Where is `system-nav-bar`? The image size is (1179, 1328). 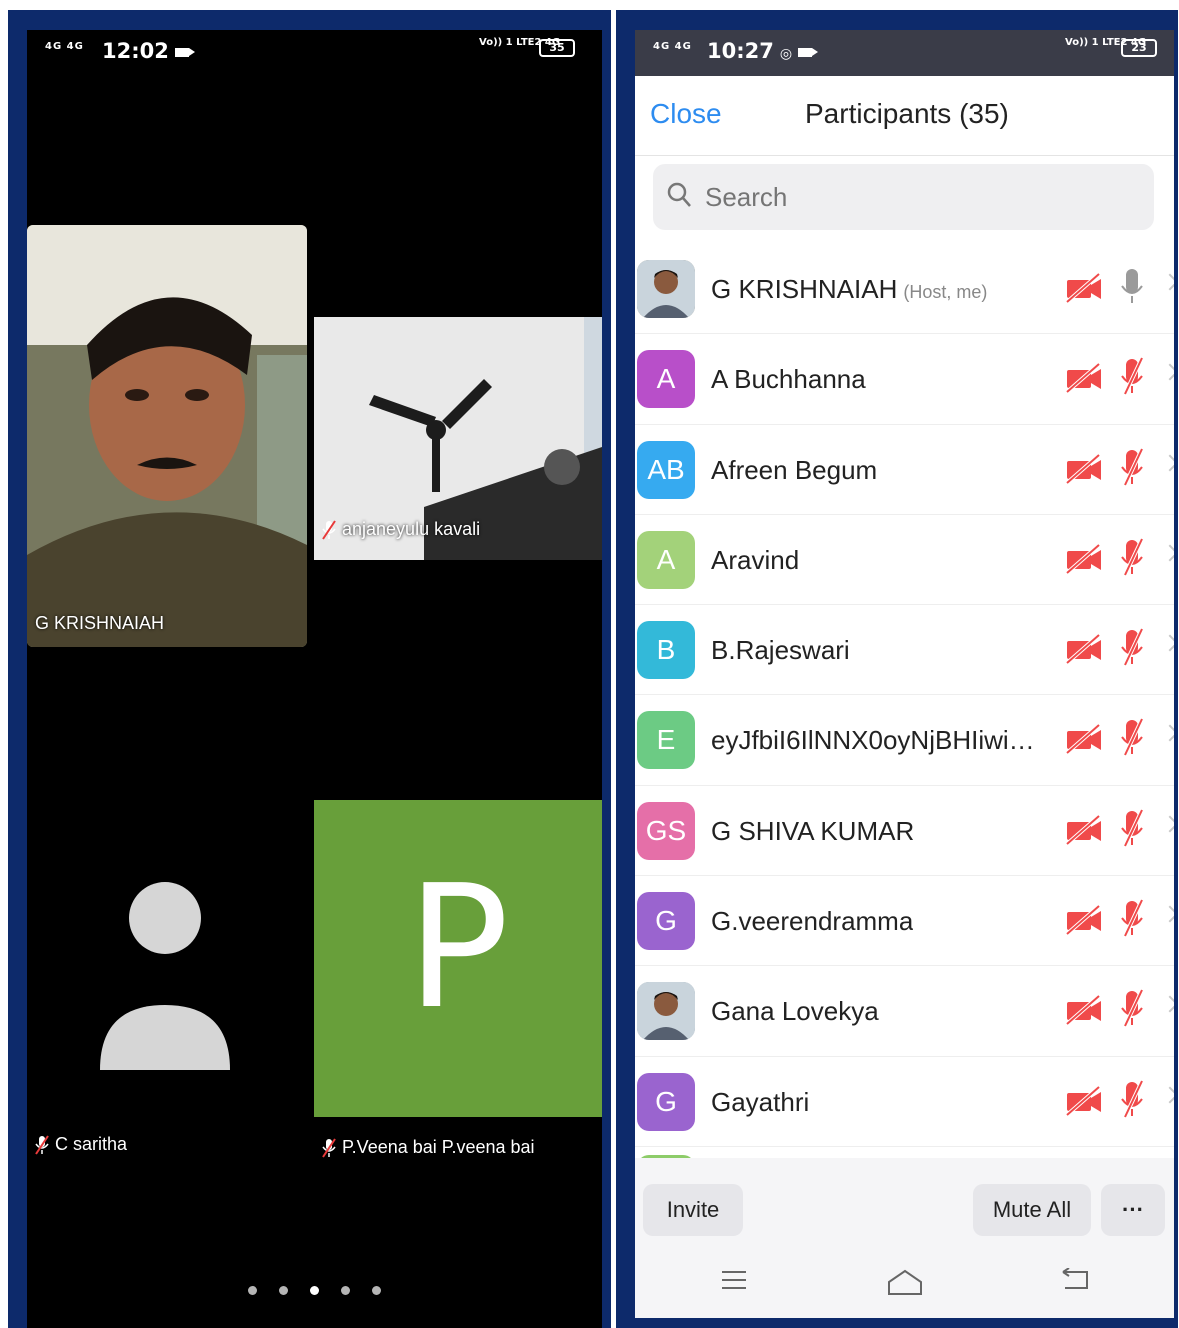 system-nav-bar is located at coordinates (904, 1285).